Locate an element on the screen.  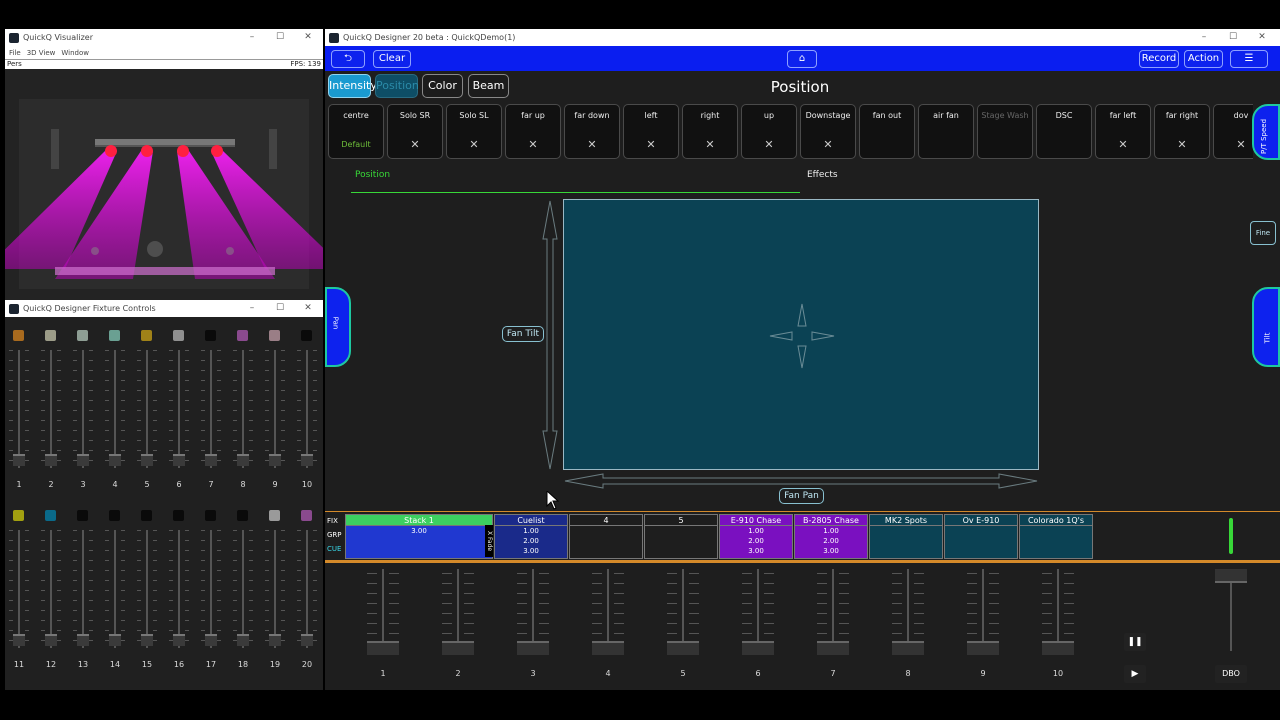
visualizer-status: Pers FPS: 139 is located at coordinates (164, 64).